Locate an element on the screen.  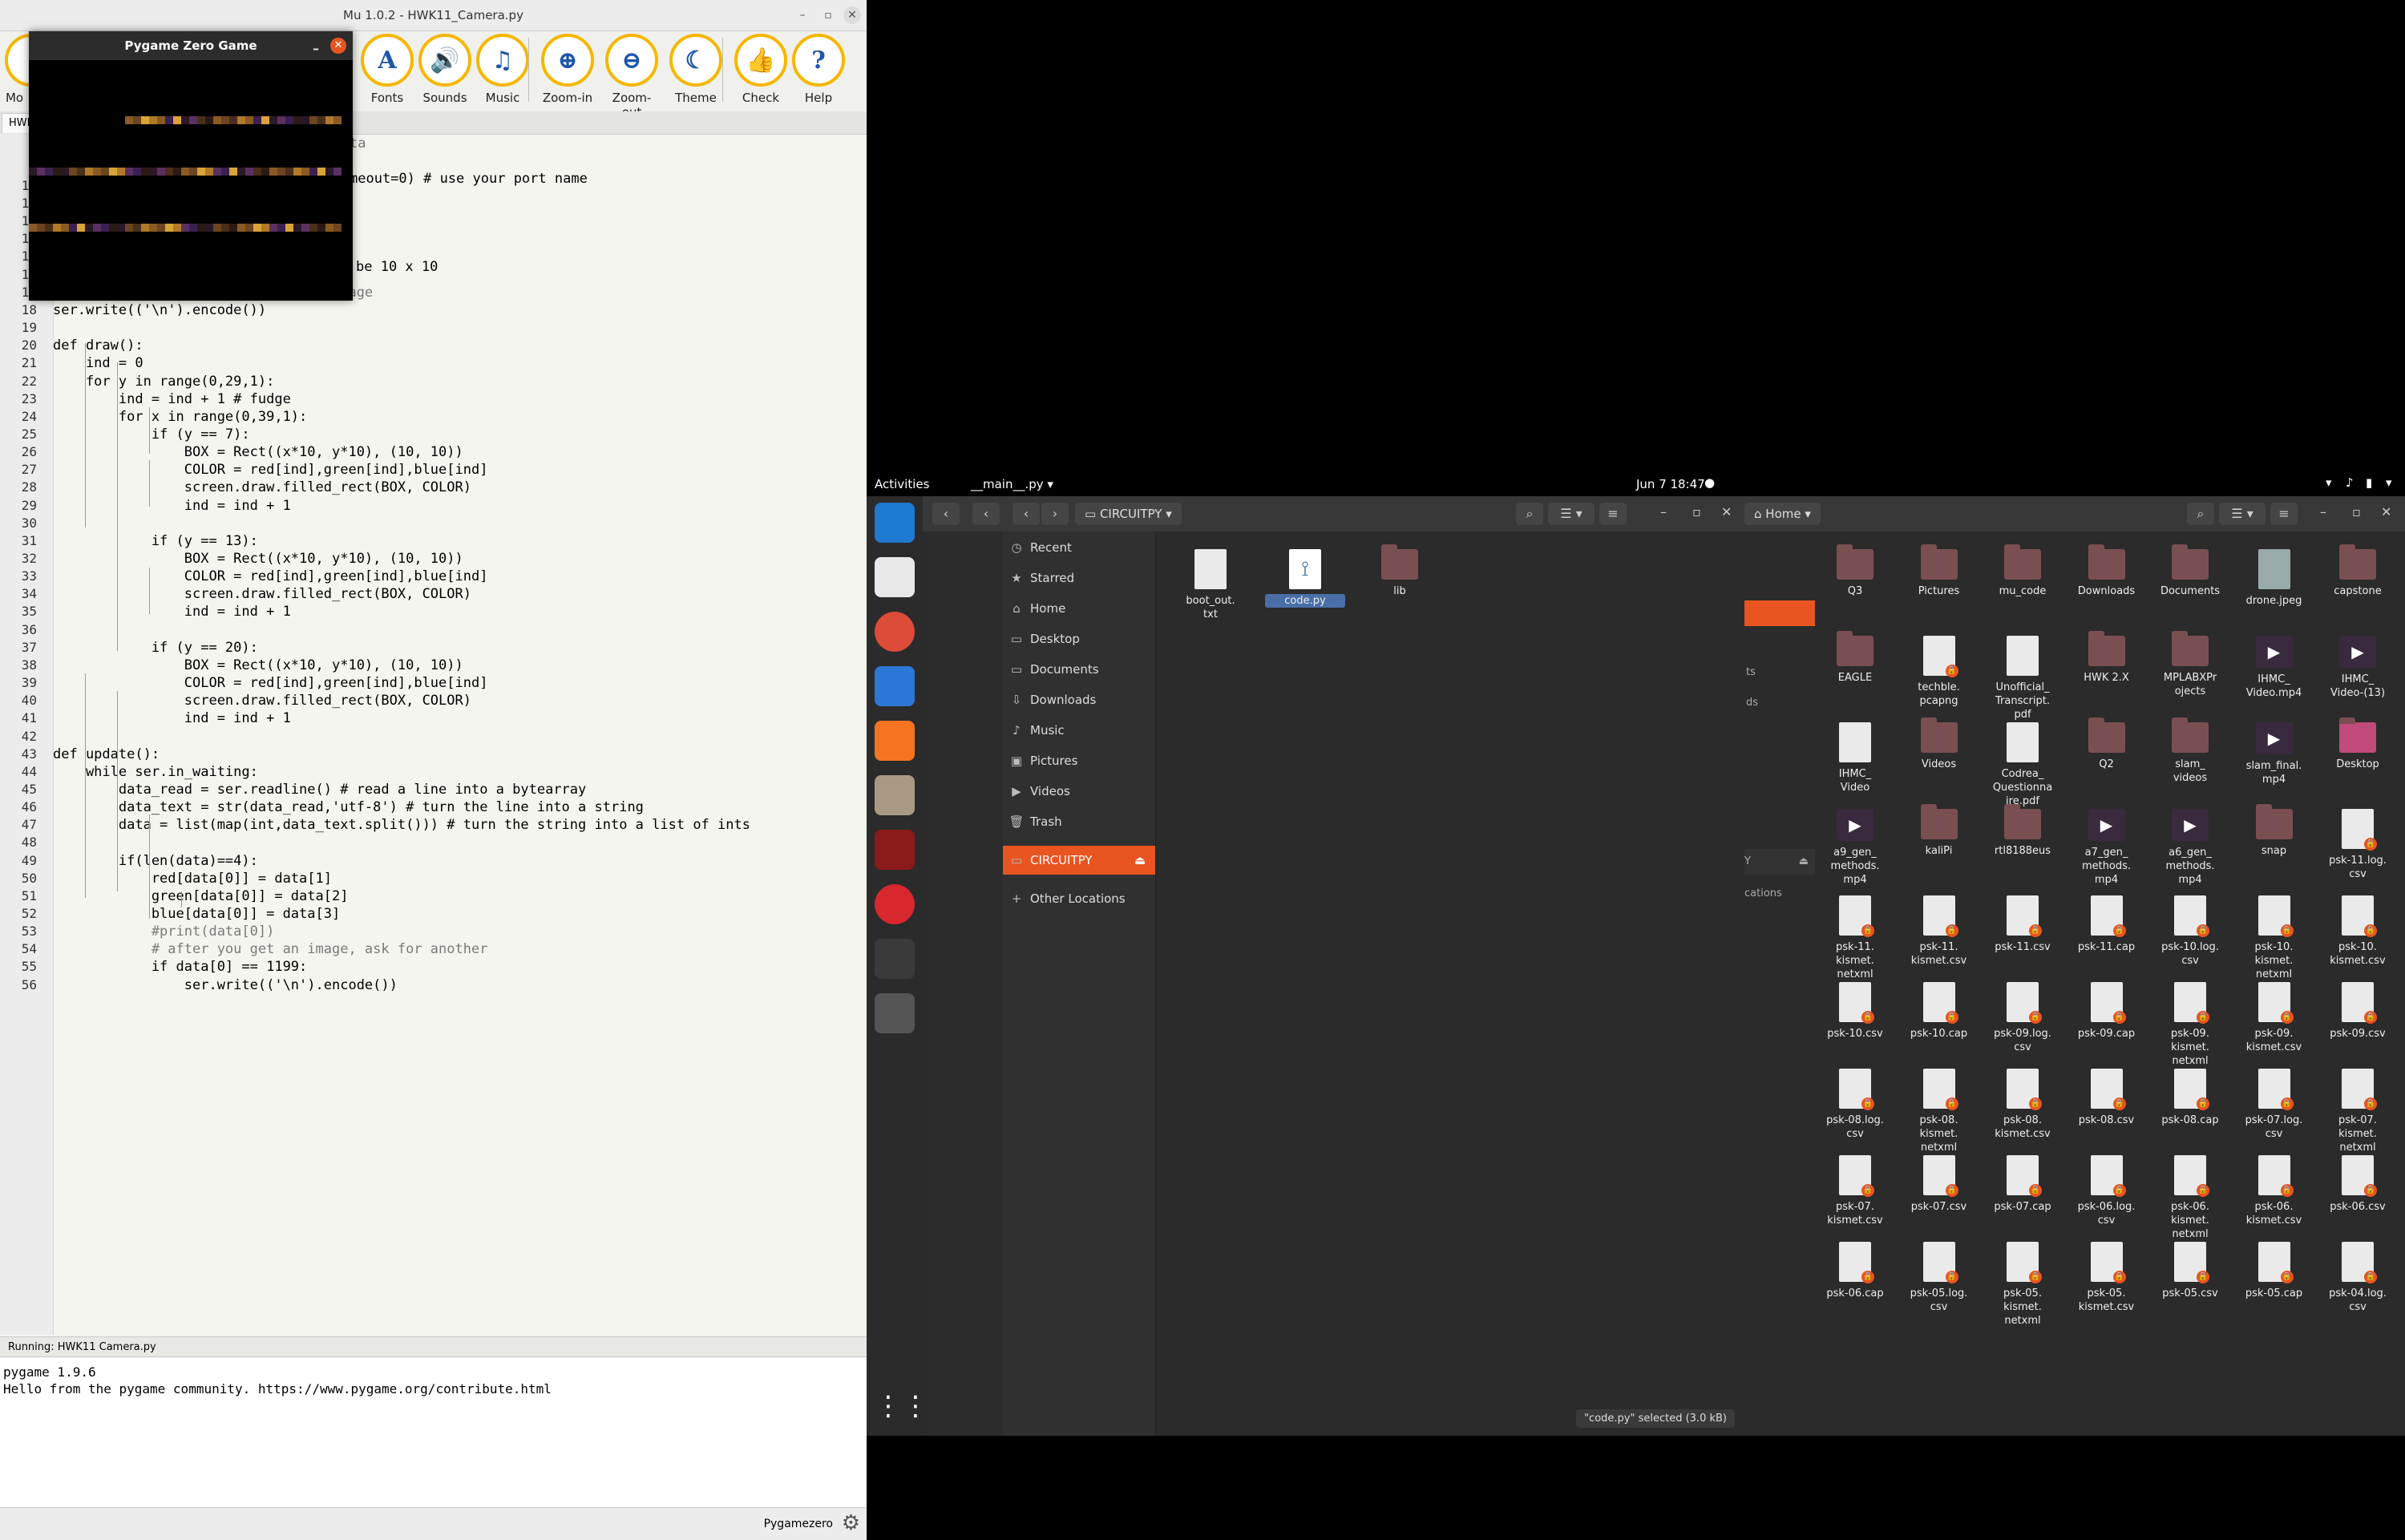
sidebar-item-other-locations: + Other Locations is located at coordinates (1079, 899).